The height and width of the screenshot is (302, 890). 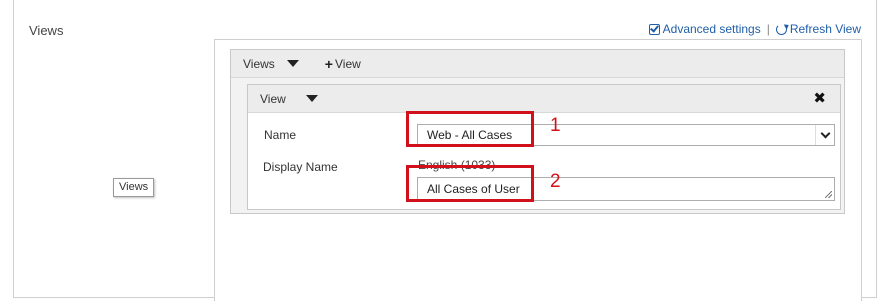 What do you see at coordinates (347, 63) in the screenshot?
I see `add-view-label: View` at bounding box center [347, 63].